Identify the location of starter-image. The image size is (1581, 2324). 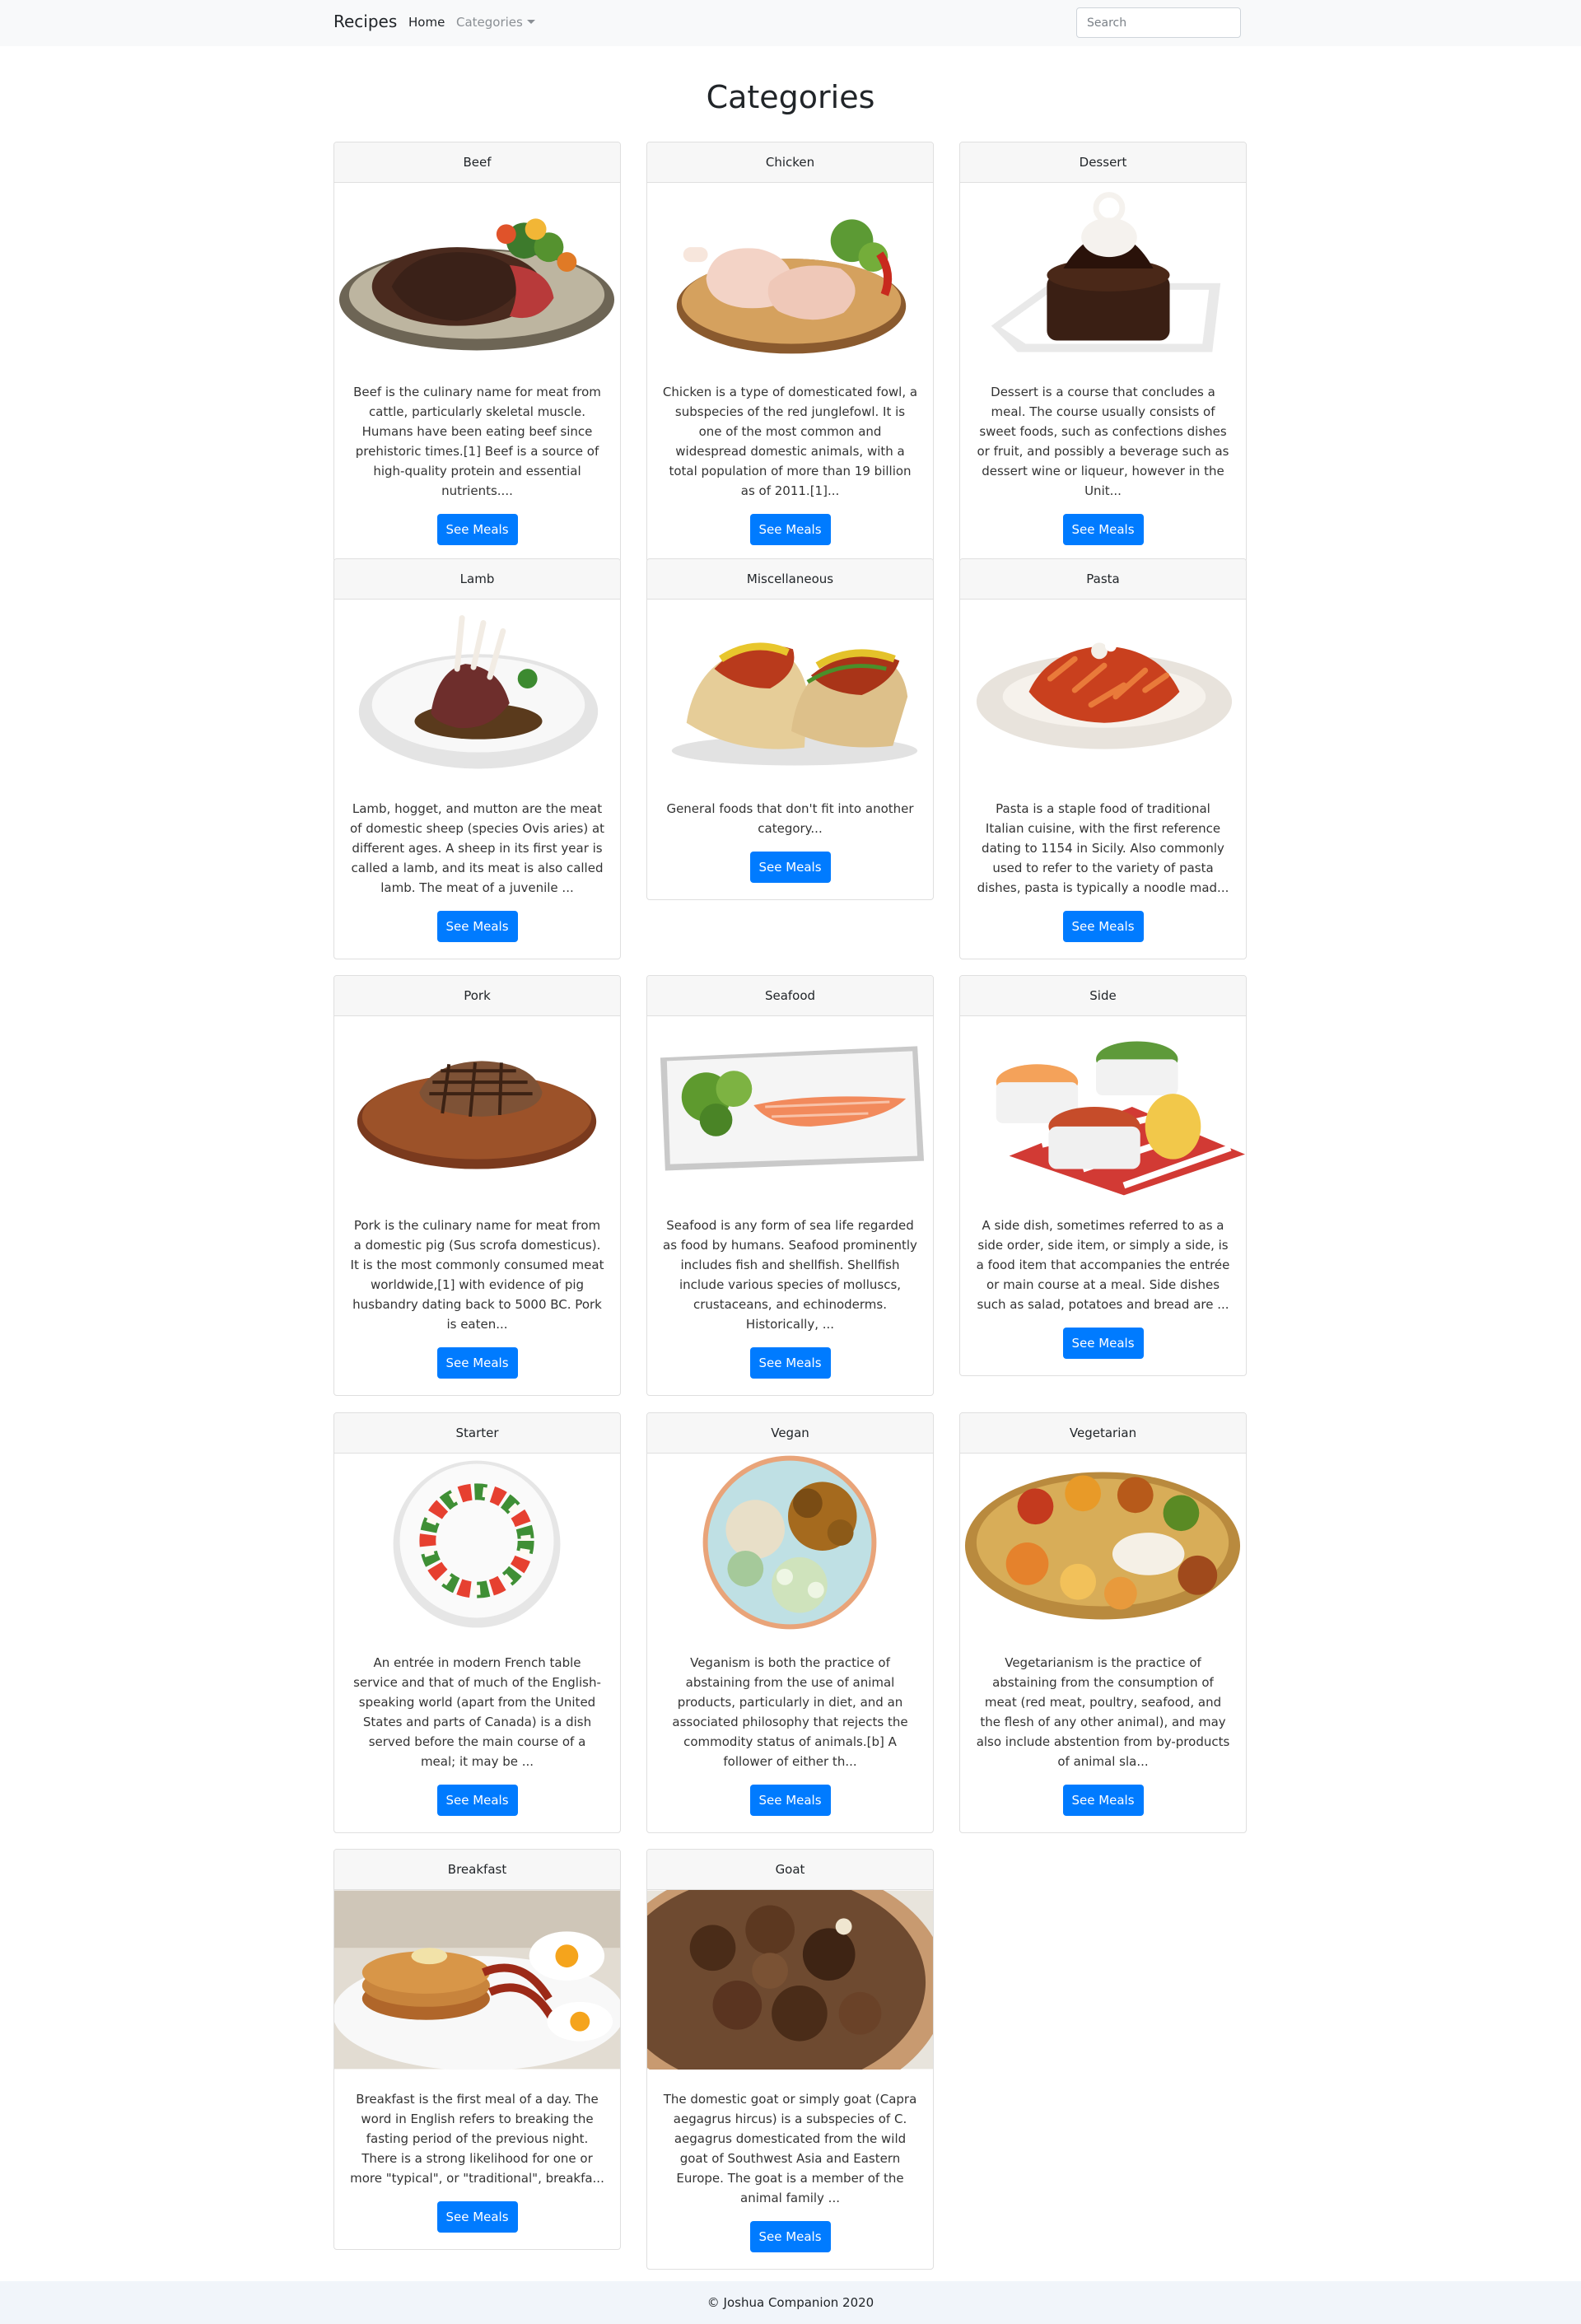
(477, 1543).